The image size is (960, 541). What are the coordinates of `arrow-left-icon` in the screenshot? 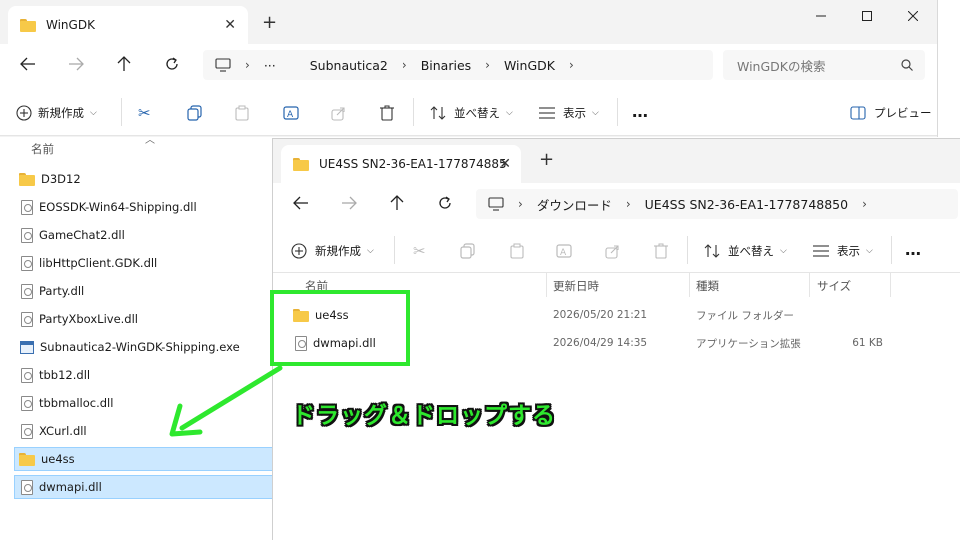 It's located at (27, 64).